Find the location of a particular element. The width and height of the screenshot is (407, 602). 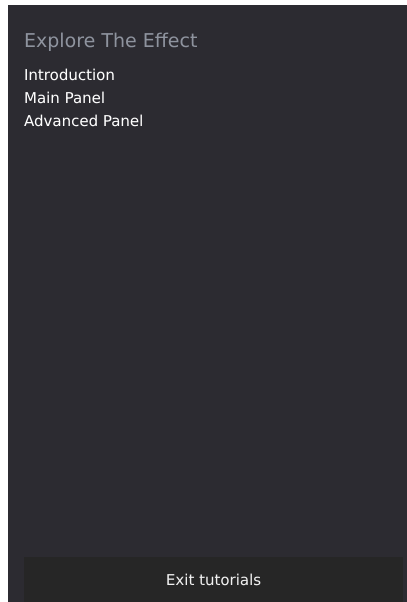

exit-button: Exit tutorials is located at coordinates (213, 579).